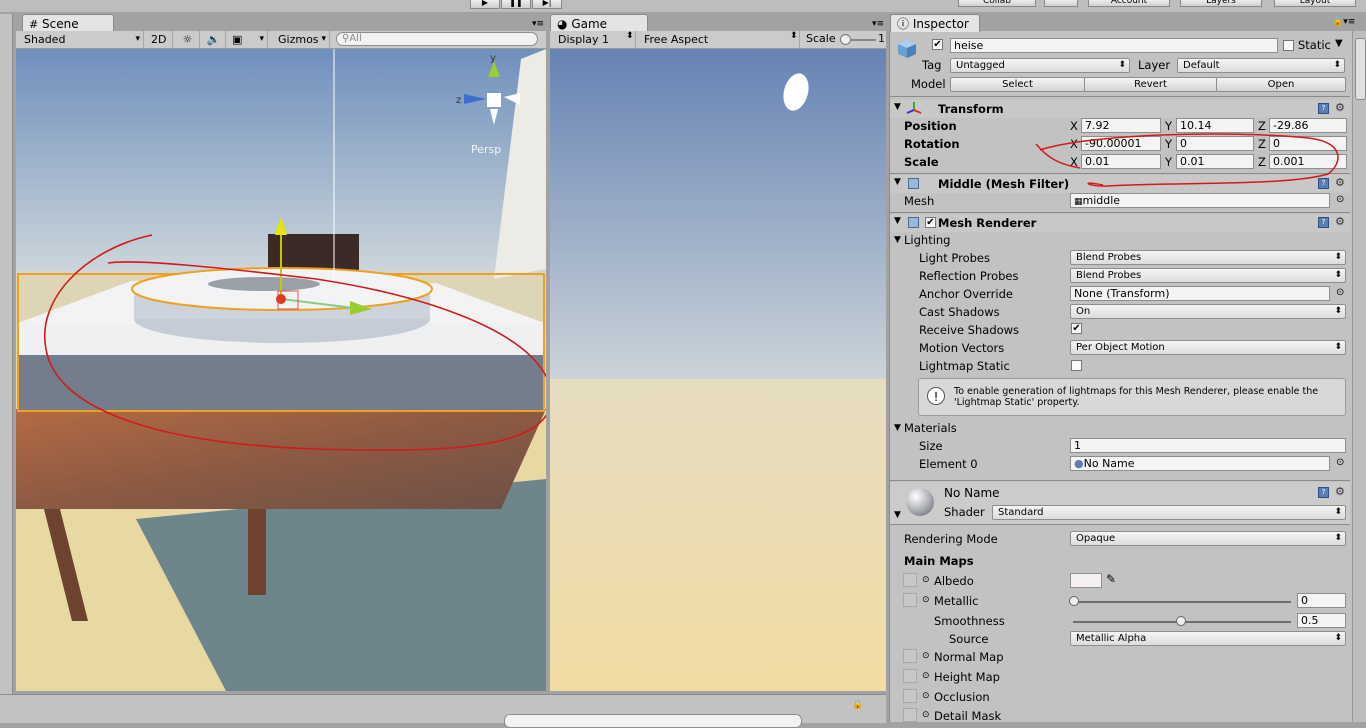 This screenshot has height=728, width=1366. Describe the element at coordinates (936, 396) in the screenshot. I see `info-circle-icon: !` at that location.